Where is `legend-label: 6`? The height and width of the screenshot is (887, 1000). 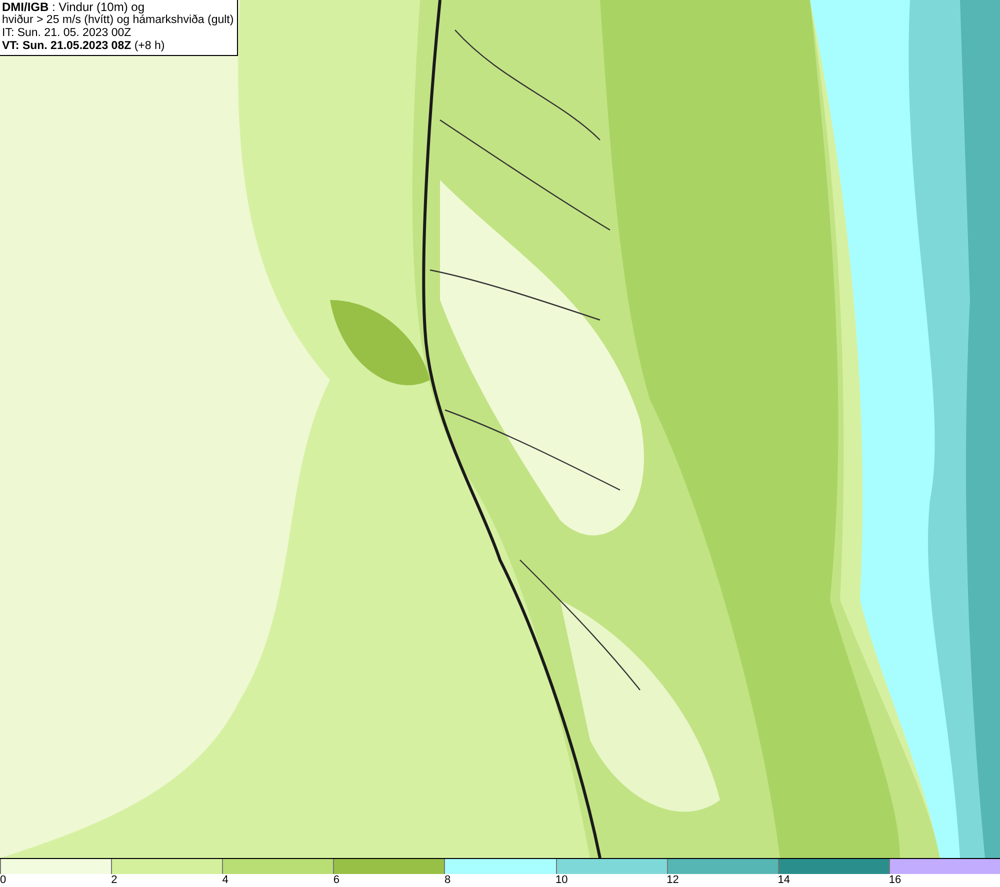 legend-label: 6 is located at coordinates (336, 880).